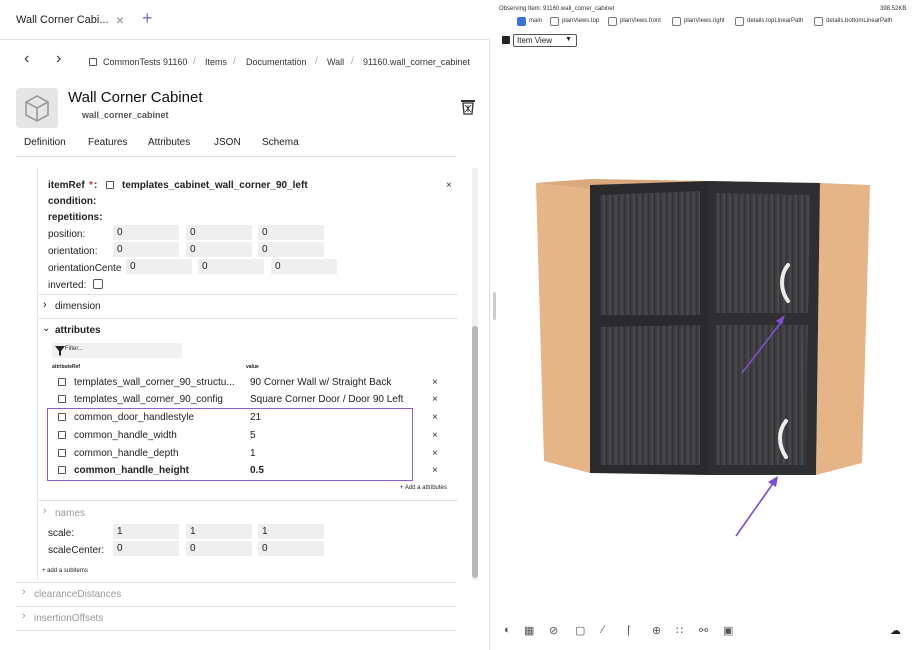 The image size is (920, 650). Describe the element at coordinates (70, 513) in the screenshot. I see `names-section: names` at that location.